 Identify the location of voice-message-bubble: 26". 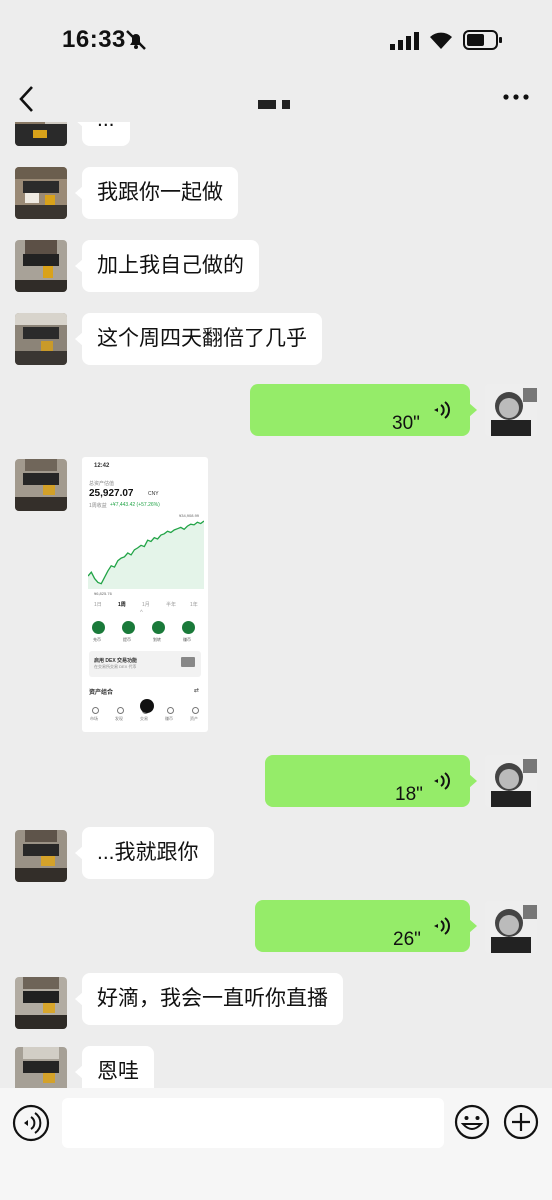
(366, 926).